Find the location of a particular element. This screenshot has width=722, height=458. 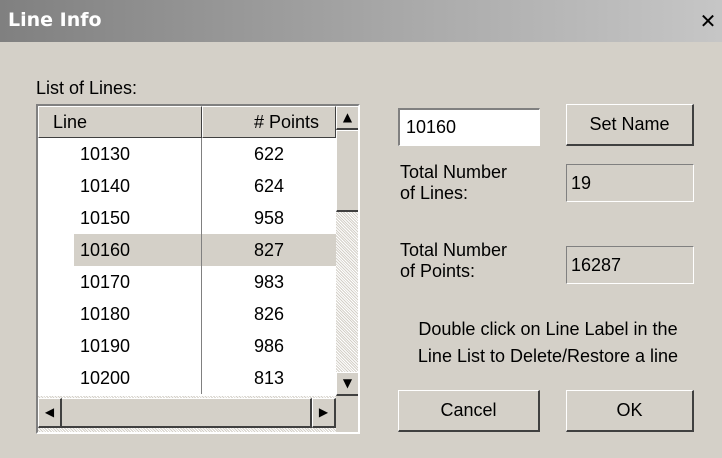

points-count-cell: 813 is located at coordinates (269, 378).